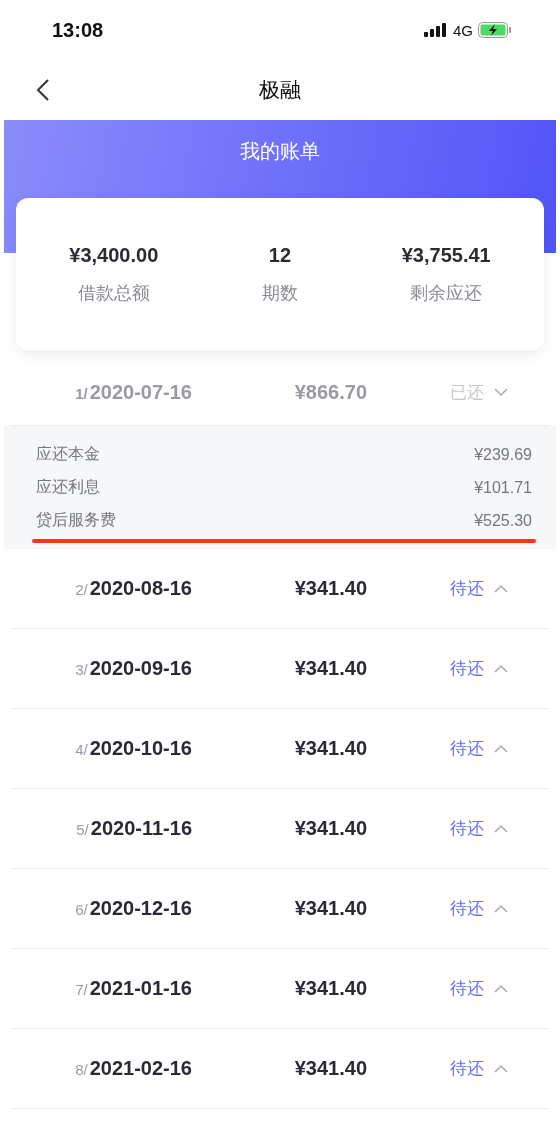  What do you see at coordinates (81, 989) in the screenshot?
I see `installment-number: 7/` at bounding box center [81, 989].